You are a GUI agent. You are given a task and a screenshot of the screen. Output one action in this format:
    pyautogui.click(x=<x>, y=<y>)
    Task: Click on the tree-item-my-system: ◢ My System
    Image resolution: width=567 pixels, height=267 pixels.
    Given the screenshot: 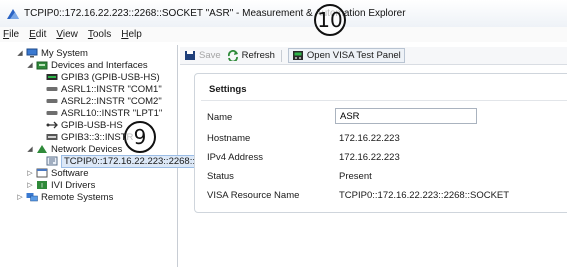 What is the action you would take?
    pyautogui.click(x=52, y=53)
    